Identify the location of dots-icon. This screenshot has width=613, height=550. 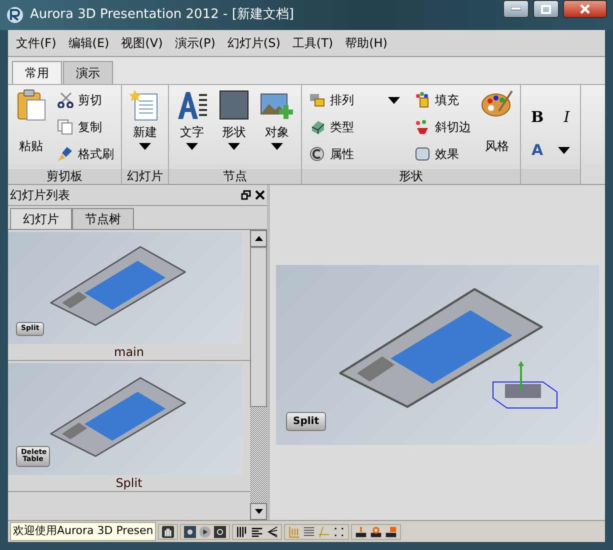
(339, 532).